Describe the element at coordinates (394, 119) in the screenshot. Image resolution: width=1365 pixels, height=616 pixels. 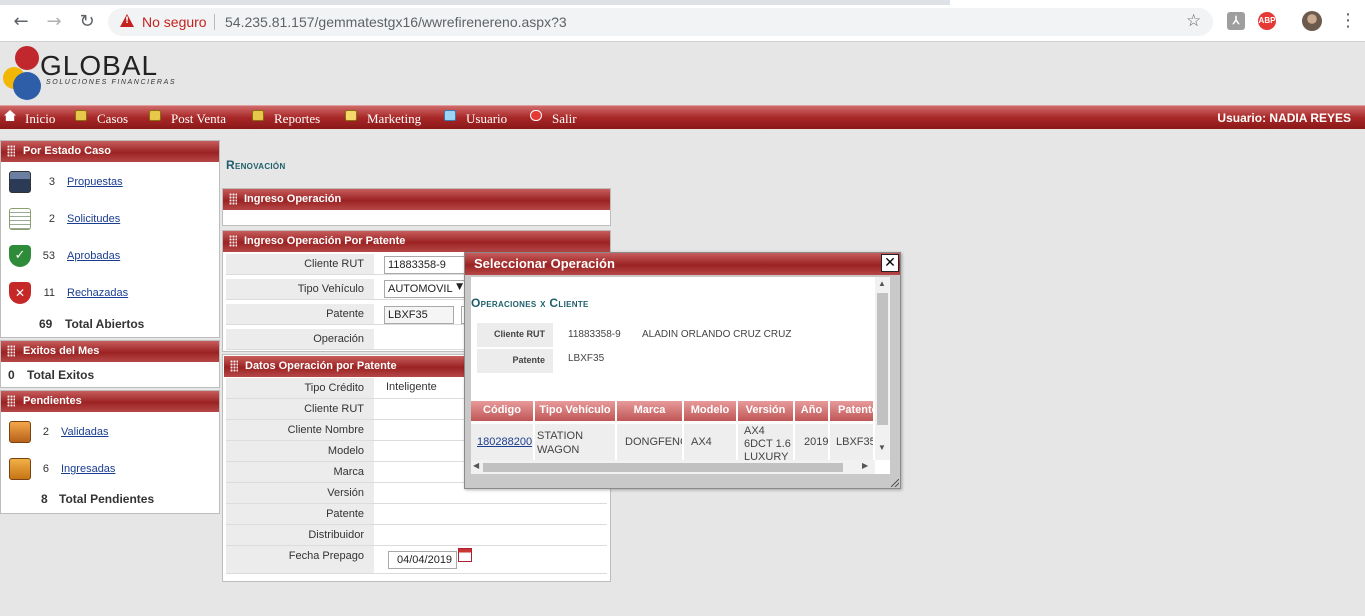
I see `menu-item-marketing: Marketing` at that location.